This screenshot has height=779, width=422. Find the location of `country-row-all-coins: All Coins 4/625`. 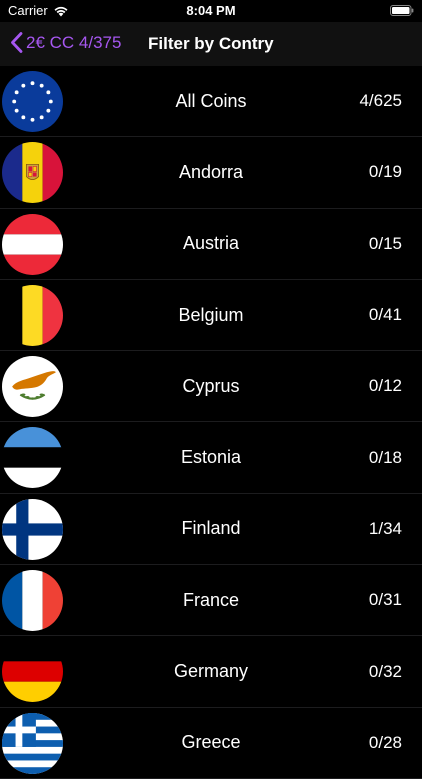

country-row-all-coins: All Coins 4/625 is located at coordinates (211, 102).